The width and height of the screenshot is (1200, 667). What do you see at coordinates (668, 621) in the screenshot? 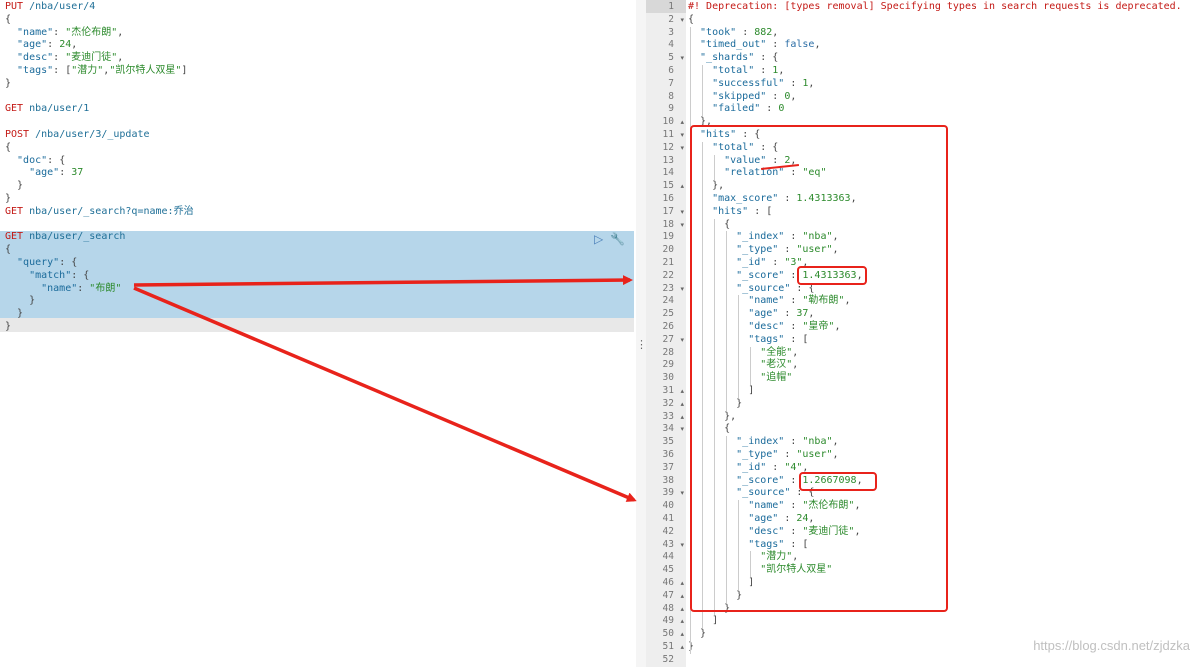
I see `line-number-text: 49` at bounding box center [668, 621].